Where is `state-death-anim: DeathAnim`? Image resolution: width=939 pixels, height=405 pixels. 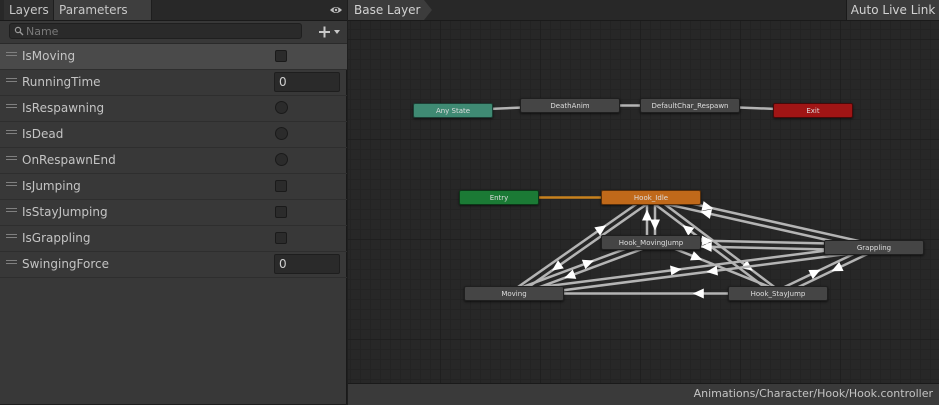
state-death-anim: DeathAnim is located at coordinates (570, 105).